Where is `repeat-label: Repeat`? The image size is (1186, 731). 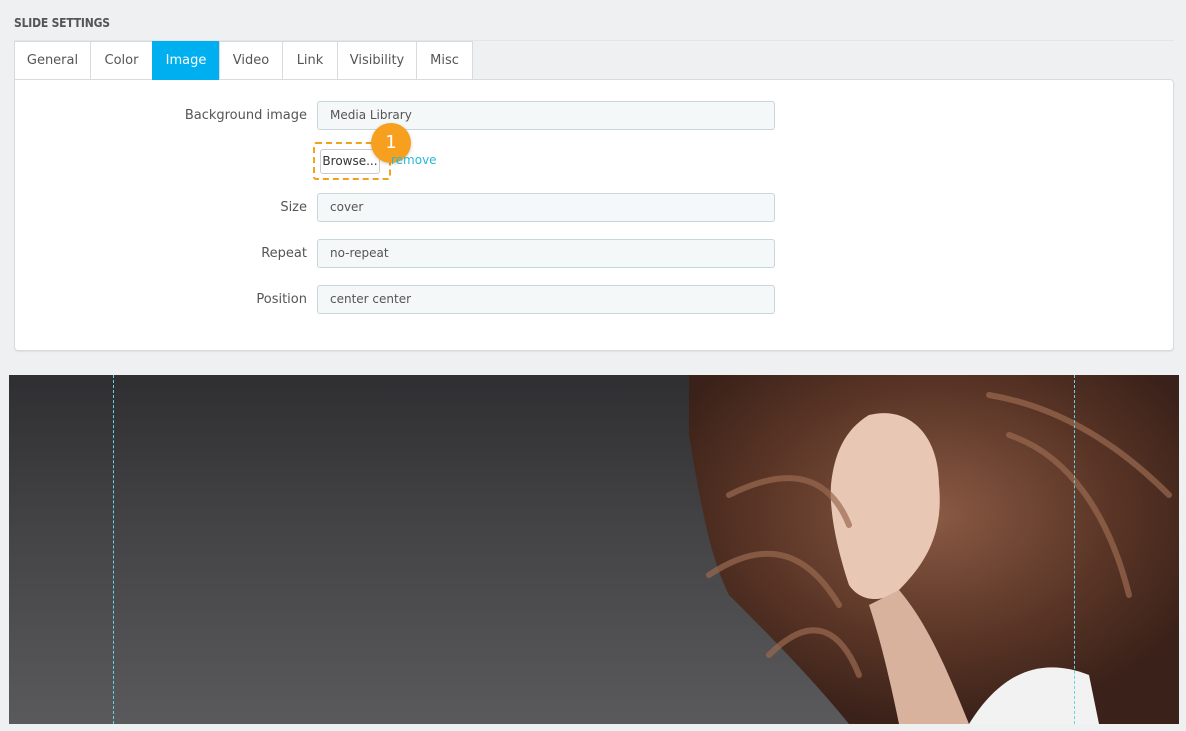
repeat-label: Repeat is located at coordinates (284, 253).